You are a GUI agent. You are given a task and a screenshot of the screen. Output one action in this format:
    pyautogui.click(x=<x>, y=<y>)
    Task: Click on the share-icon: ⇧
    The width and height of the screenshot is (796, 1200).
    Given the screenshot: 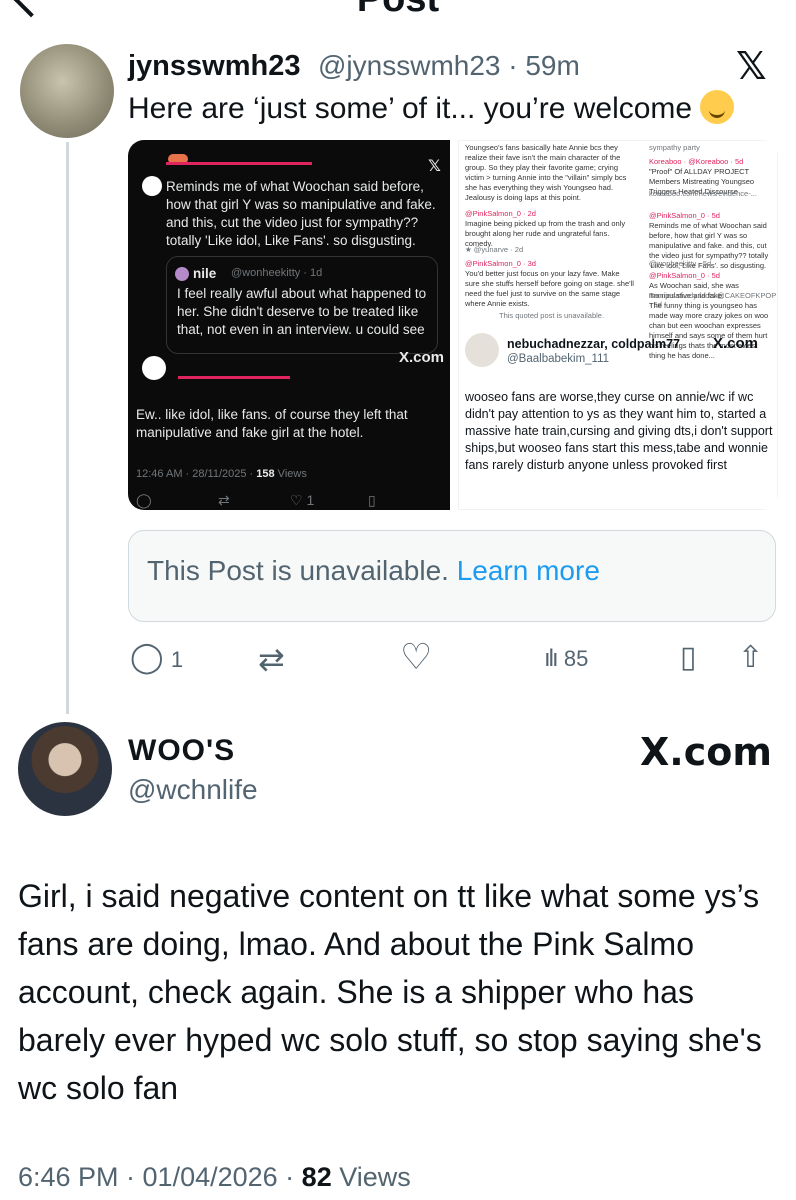 What is the action you would take?
    pyautogui.click(x=750, y=657)
    